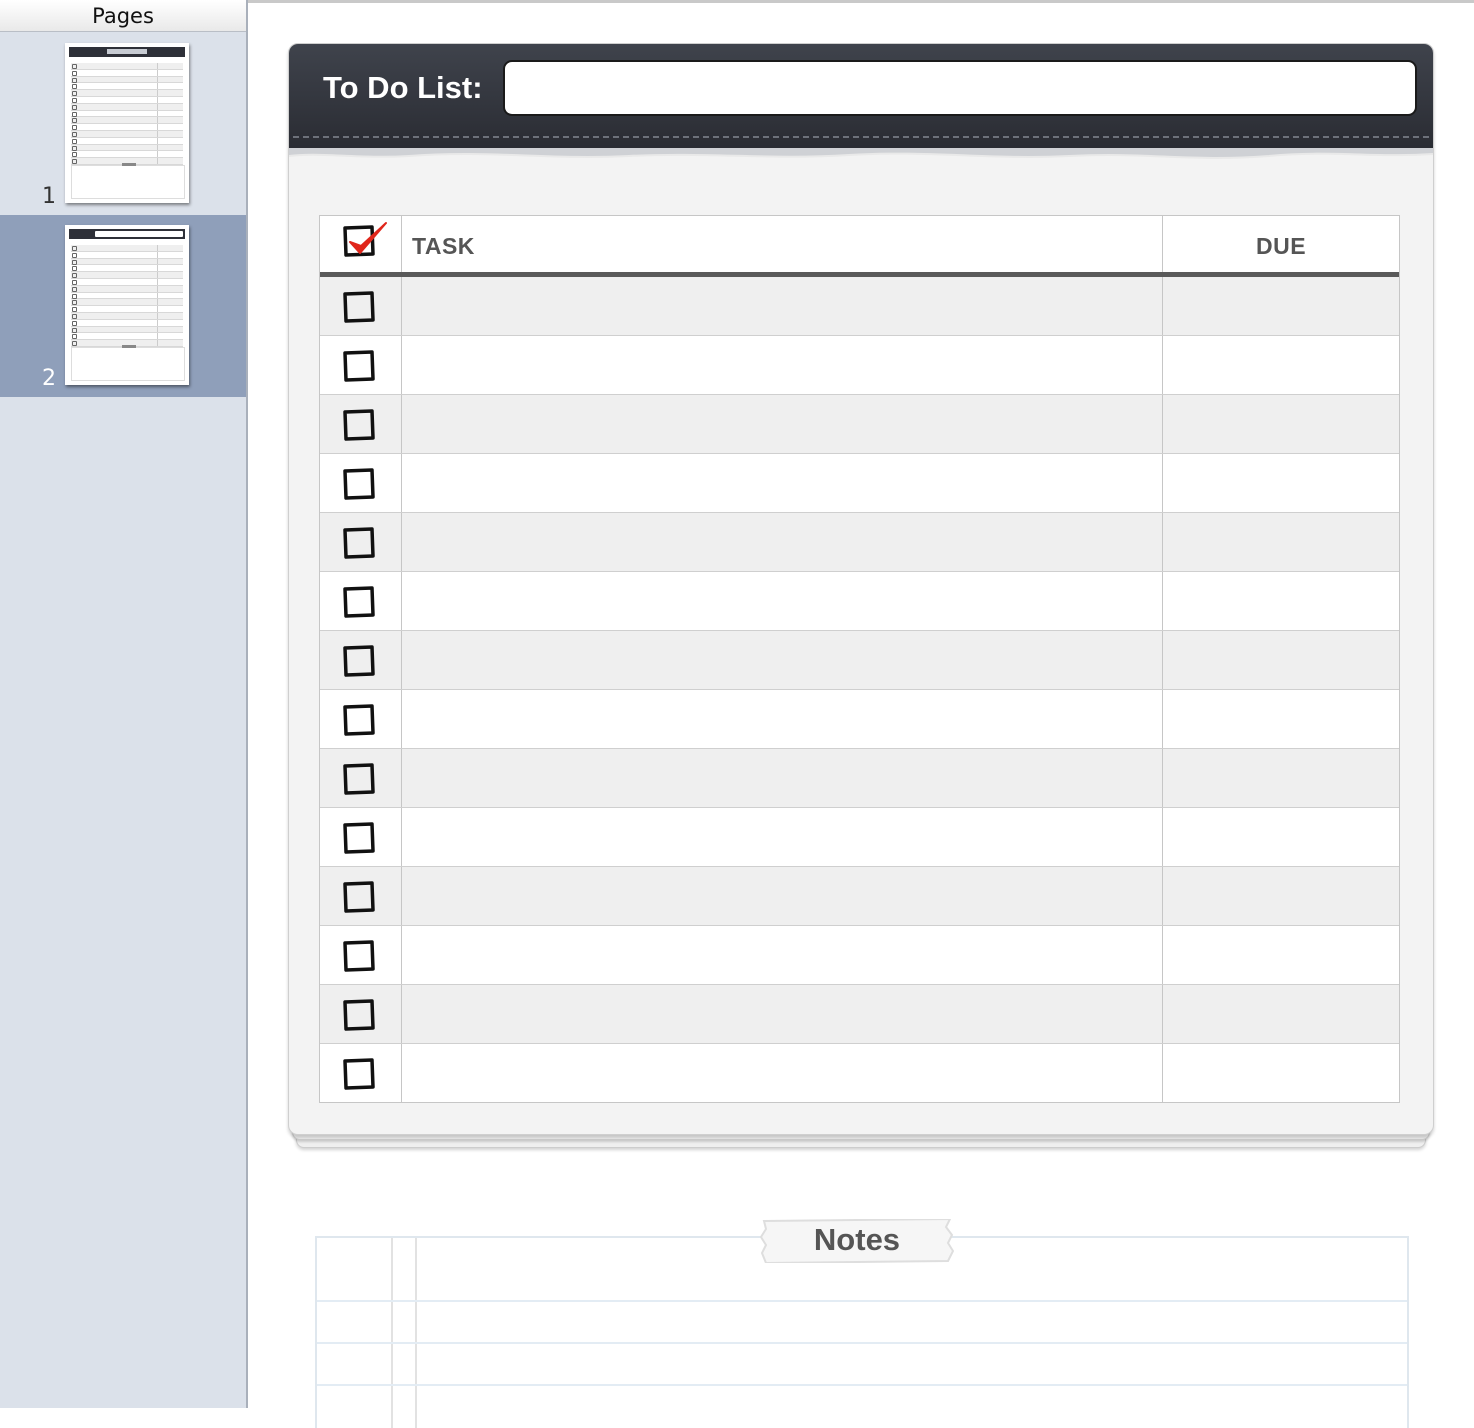  I want to click on page-thumbnail-1: 1, so click(123, 124).